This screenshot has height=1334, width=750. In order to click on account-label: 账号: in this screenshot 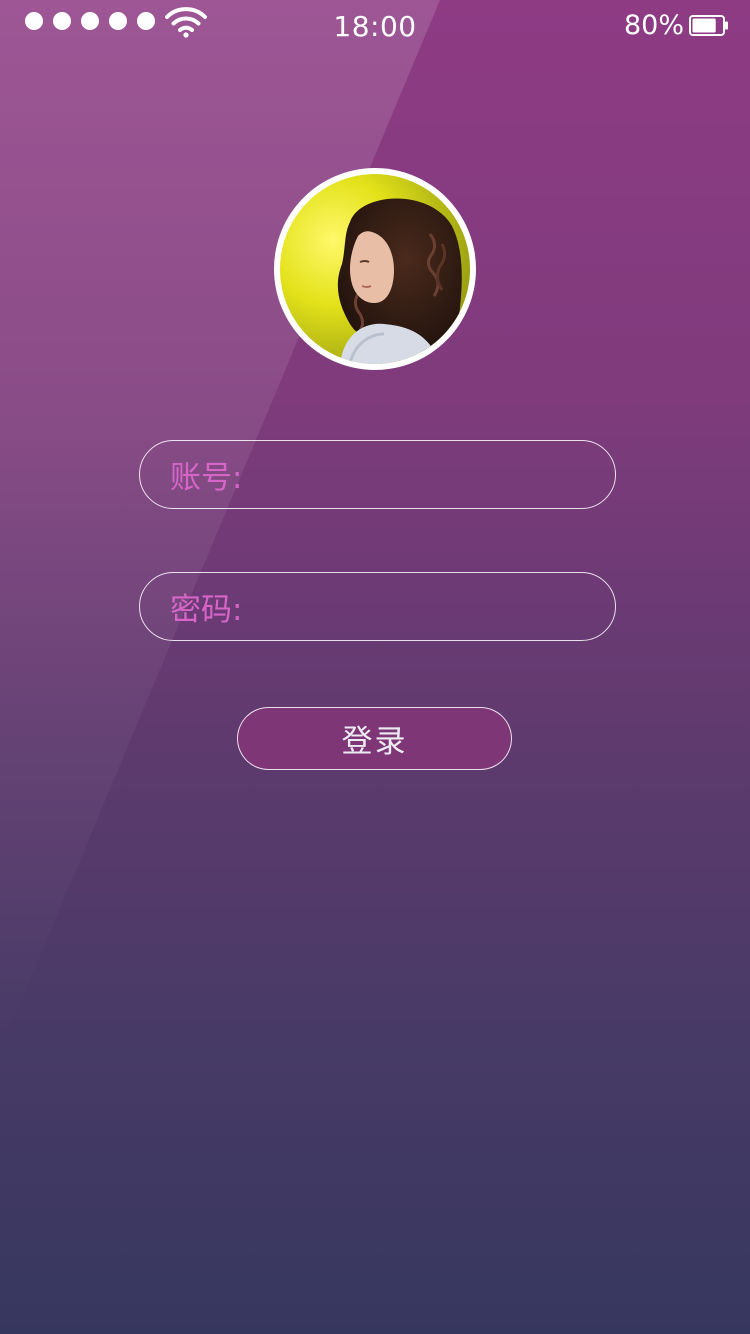, I will do `click(206, 478)`.